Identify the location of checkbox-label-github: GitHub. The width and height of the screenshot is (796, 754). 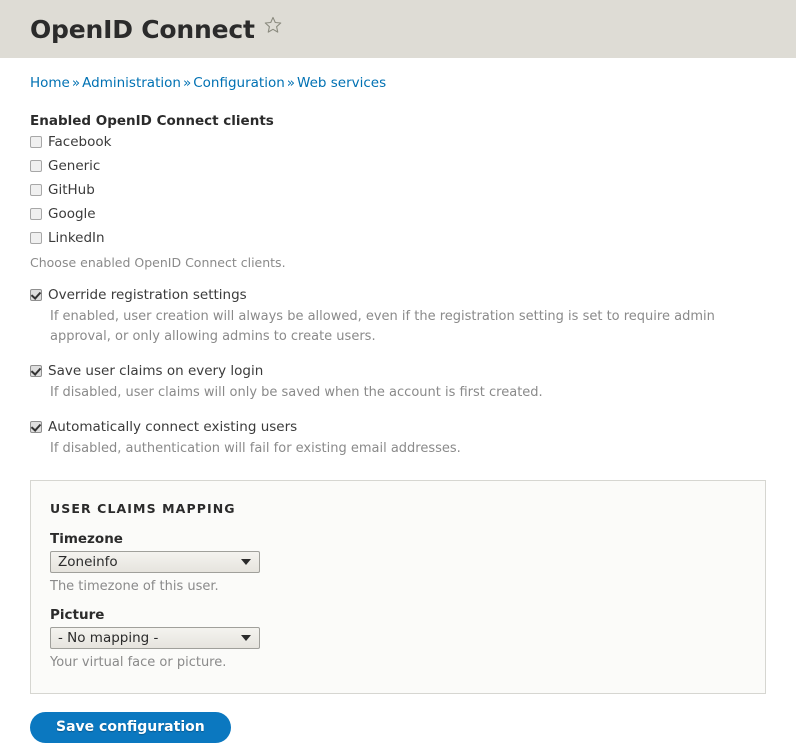
(71, 189).